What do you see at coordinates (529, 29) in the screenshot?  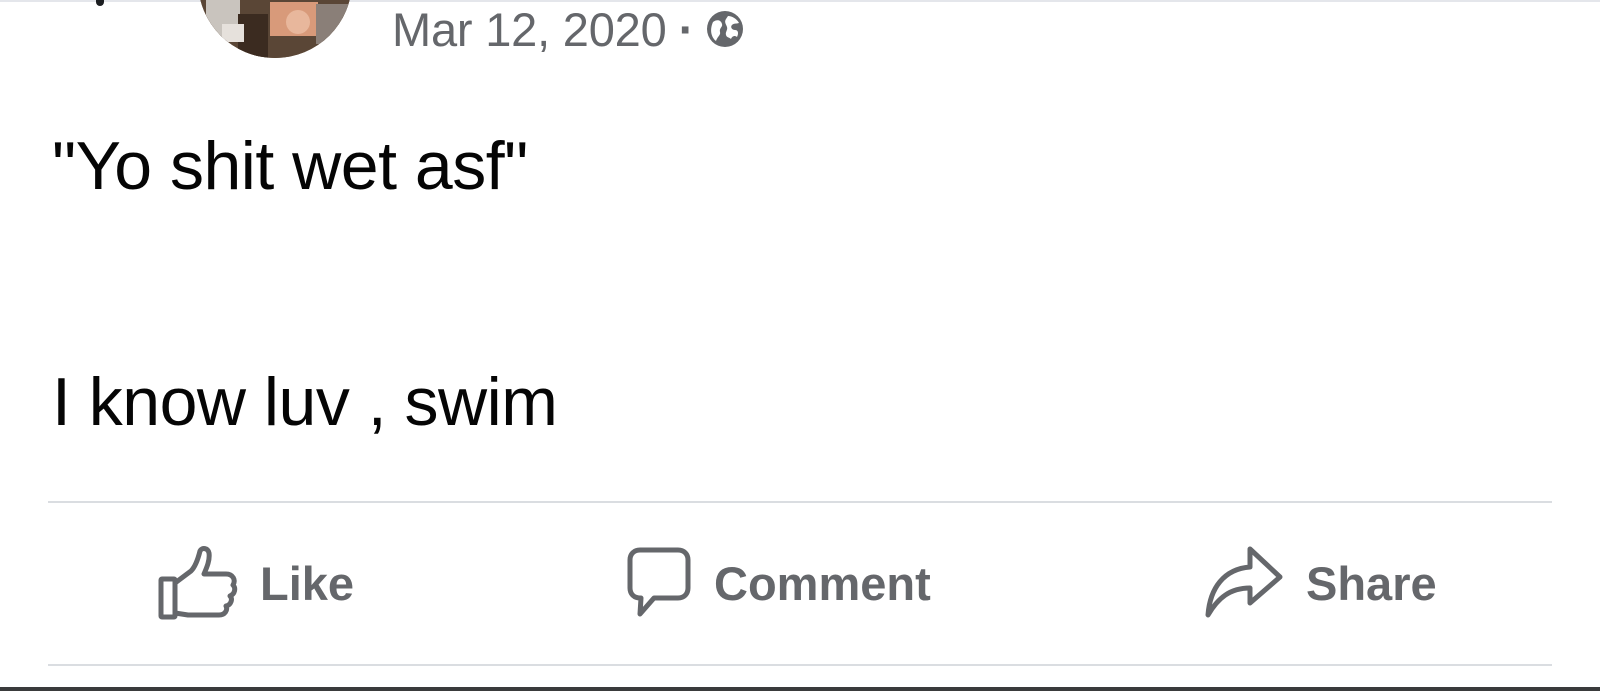 I see `post-date: Mar 12, 2020` at bounding box center [529, 29].